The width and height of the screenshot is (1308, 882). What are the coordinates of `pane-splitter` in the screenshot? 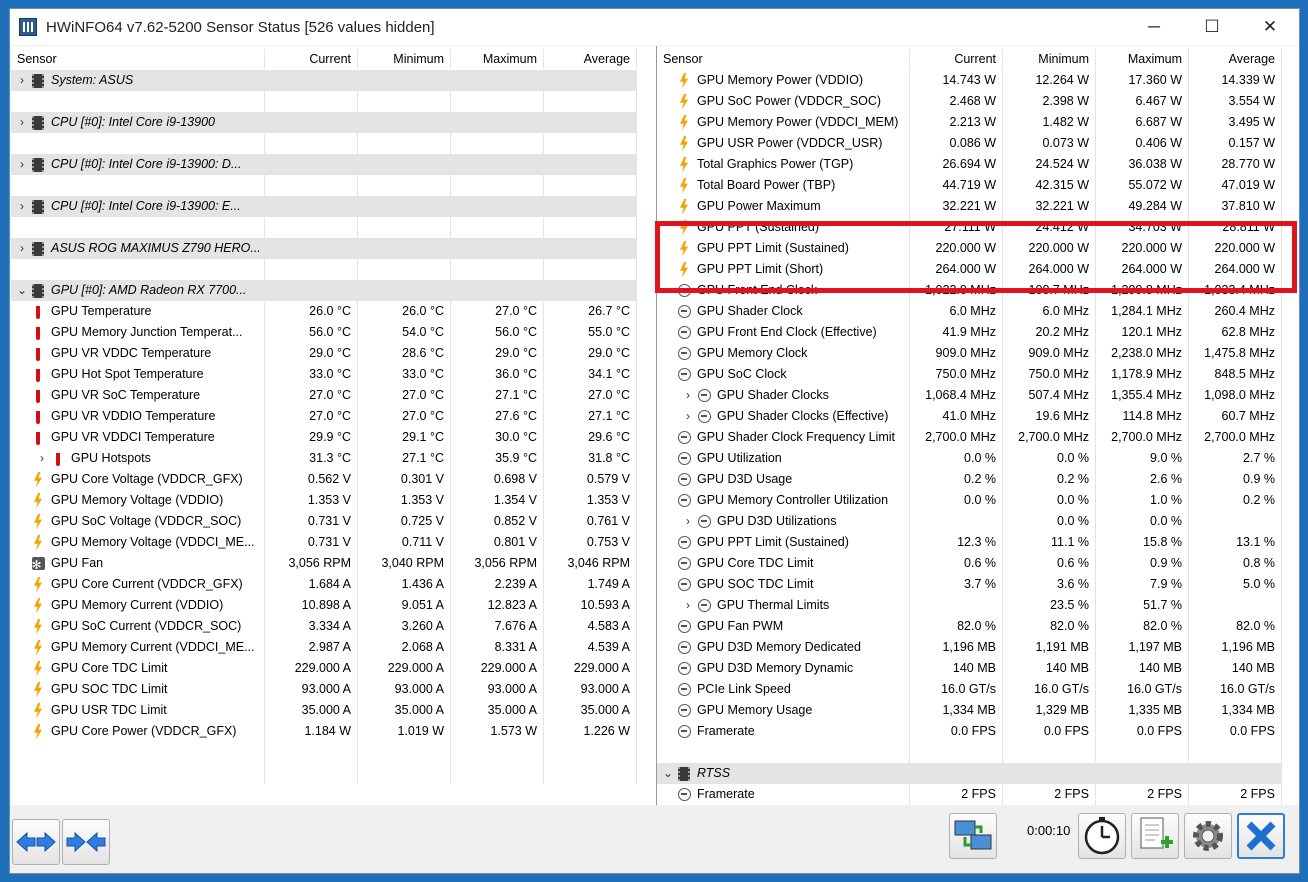 It's located at (646, 425).